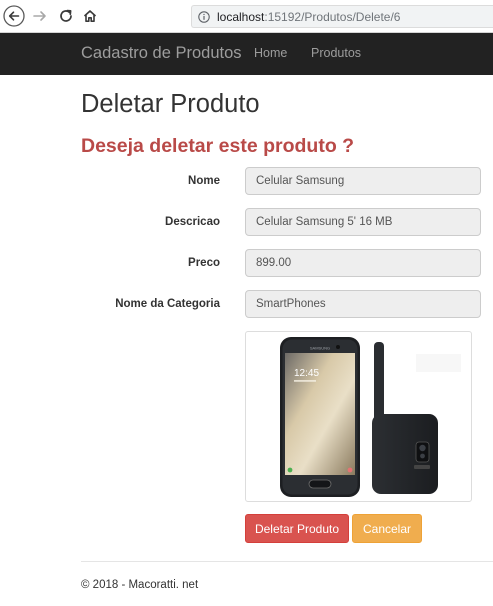 This screenshot has width=493, height=606. I want to click on label-nome: Nome, so click(204, 181).